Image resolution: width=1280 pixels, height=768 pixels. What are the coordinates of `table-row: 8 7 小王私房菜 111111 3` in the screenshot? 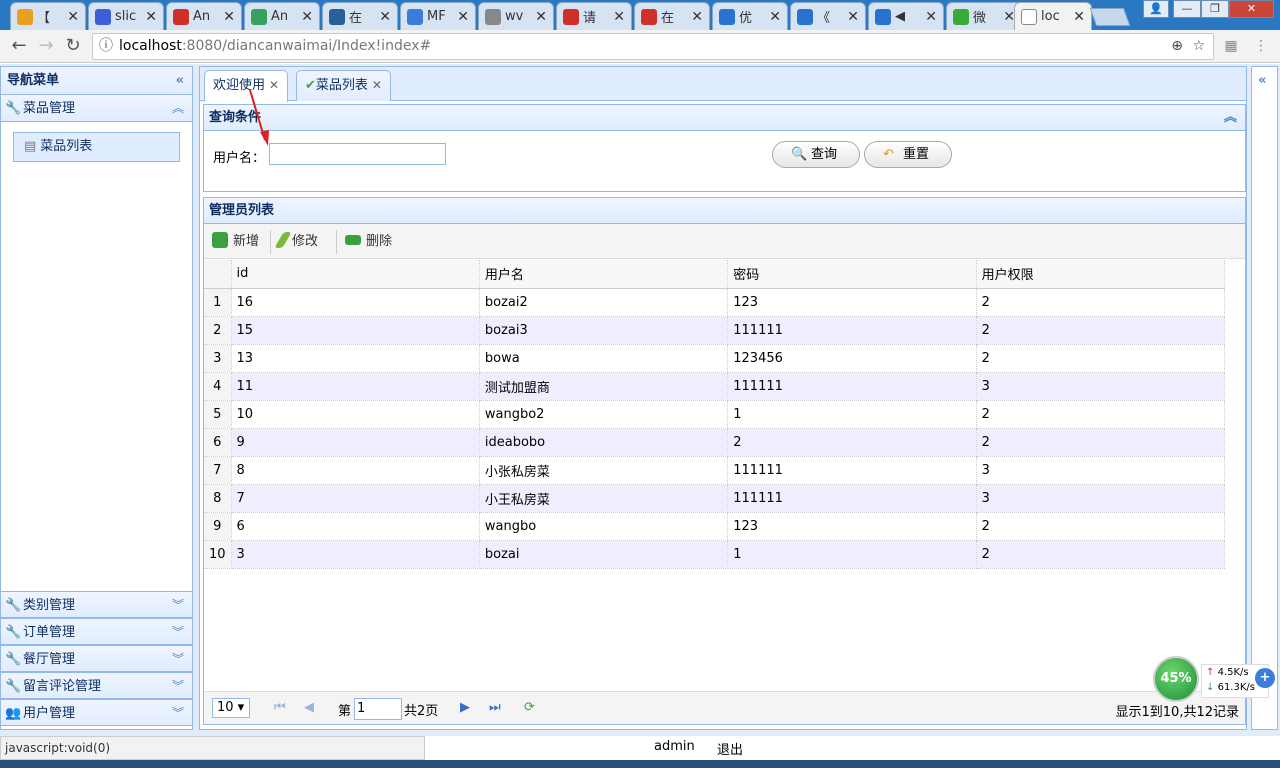 It's located at (715, 498).